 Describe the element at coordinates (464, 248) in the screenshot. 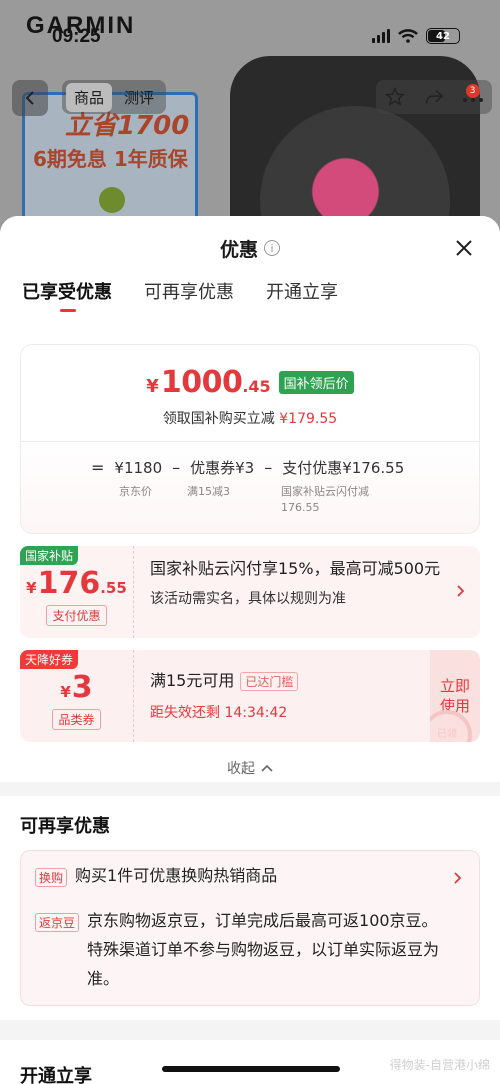

I see `close-icon` at that location.